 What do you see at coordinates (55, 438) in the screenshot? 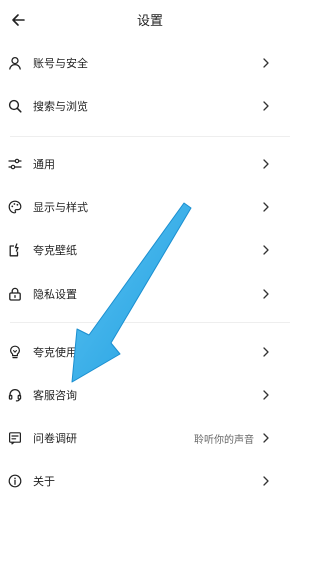
I see `menu-item-label: 问卷调研` at bounding box center [55, 438].